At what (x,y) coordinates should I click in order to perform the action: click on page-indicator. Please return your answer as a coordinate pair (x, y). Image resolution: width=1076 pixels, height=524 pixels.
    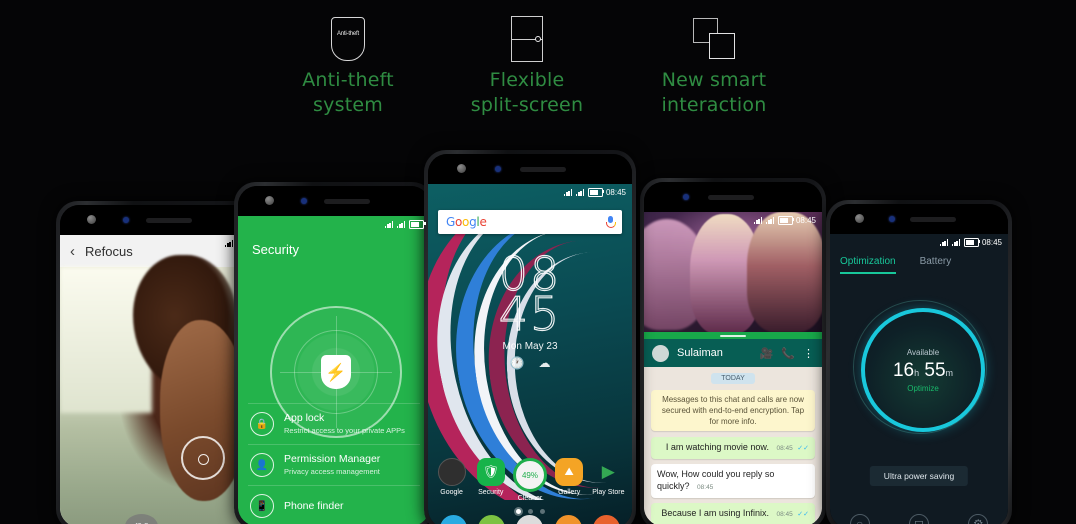
    Looking at the image, I should click on (530, 511).